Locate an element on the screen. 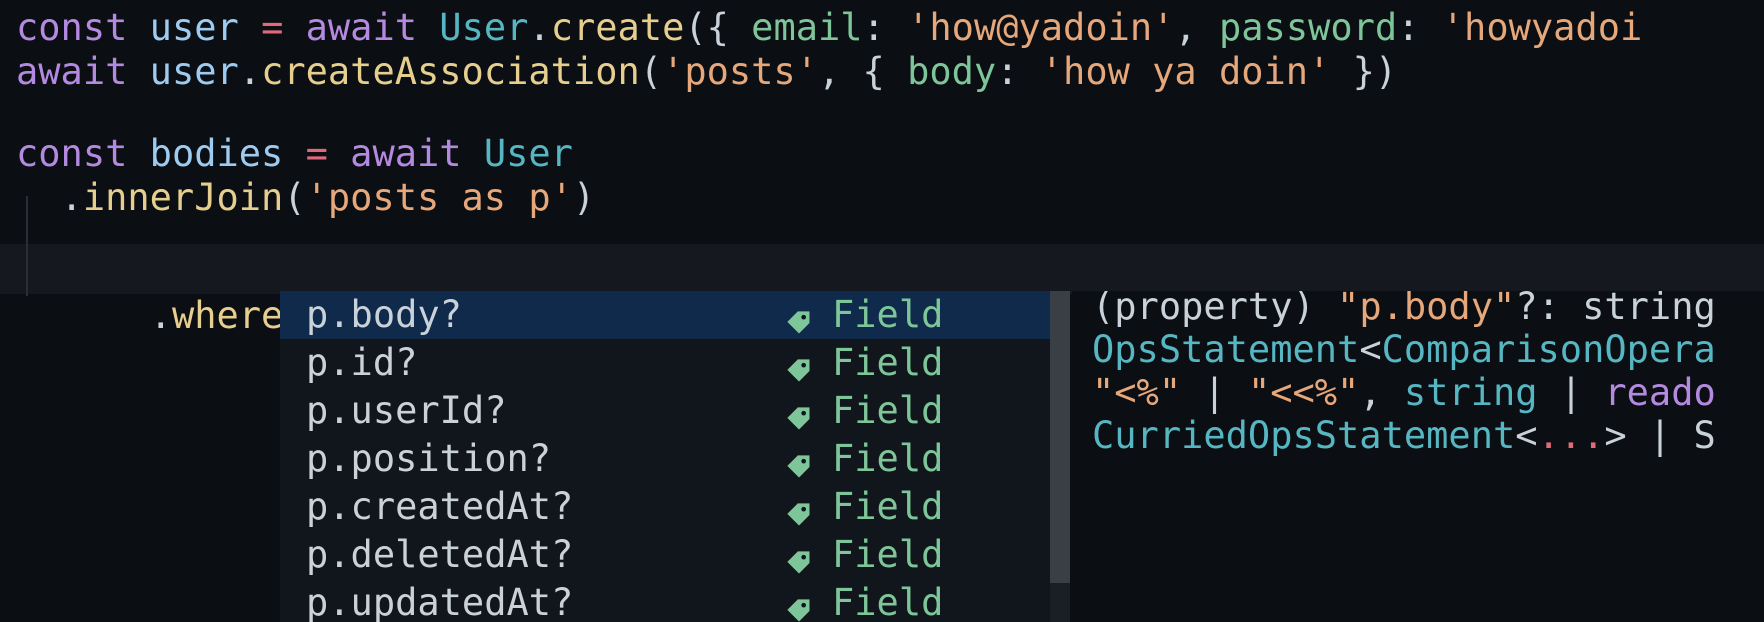 The image size is (1764, 622). code-token: }) is located at coordinates (1364, 71).